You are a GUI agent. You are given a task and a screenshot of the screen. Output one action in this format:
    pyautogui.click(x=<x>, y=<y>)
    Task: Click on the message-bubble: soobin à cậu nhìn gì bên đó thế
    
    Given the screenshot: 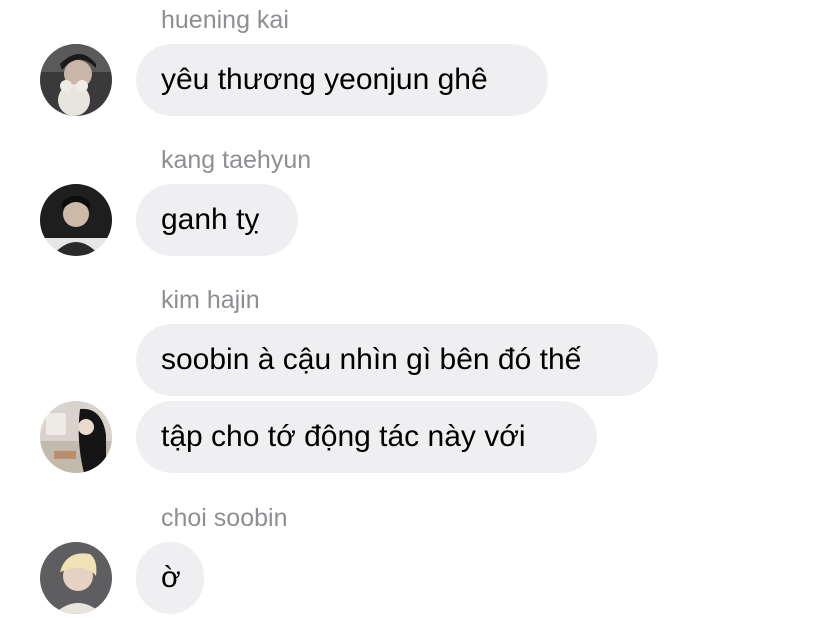 What is the action you would take?
    pyautogui.click(x=397, y=360)
    